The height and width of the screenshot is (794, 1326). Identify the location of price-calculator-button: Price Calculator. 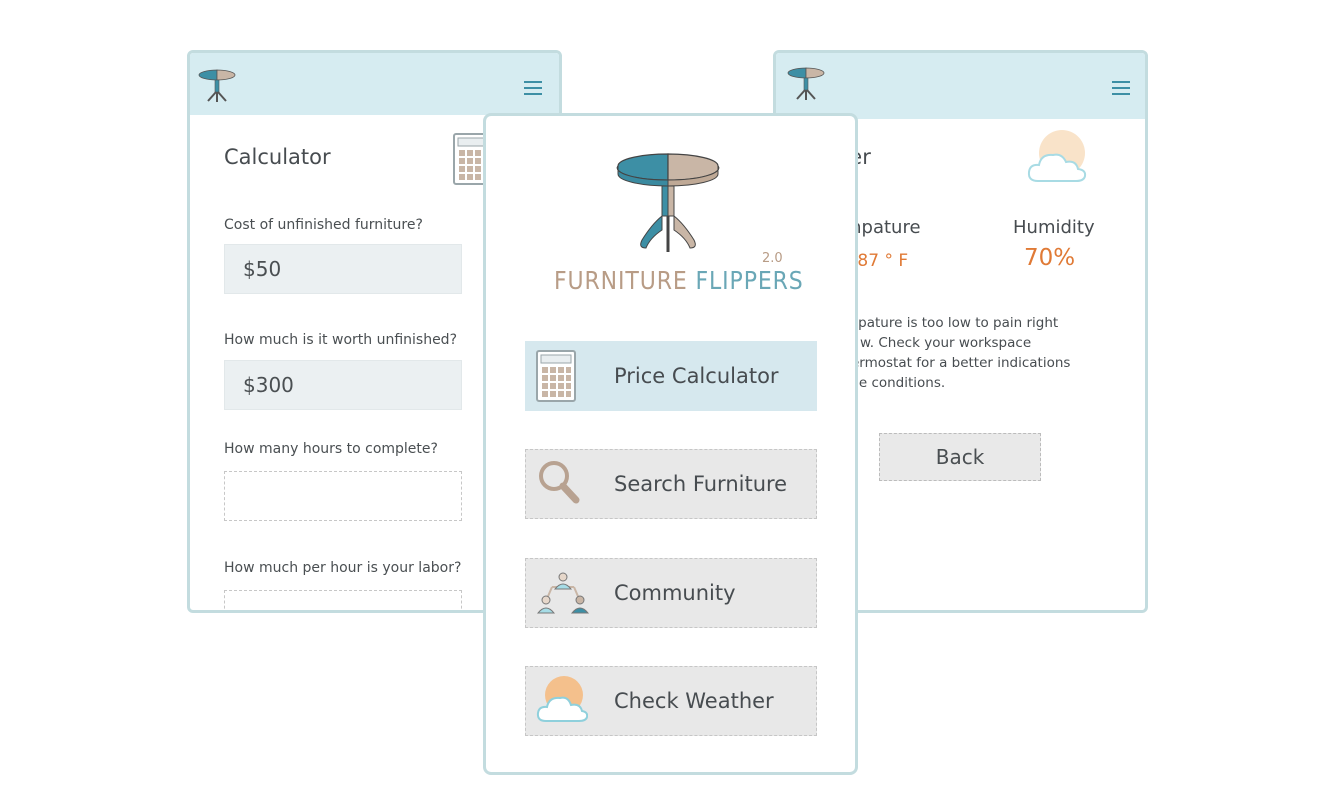
(671, 376).